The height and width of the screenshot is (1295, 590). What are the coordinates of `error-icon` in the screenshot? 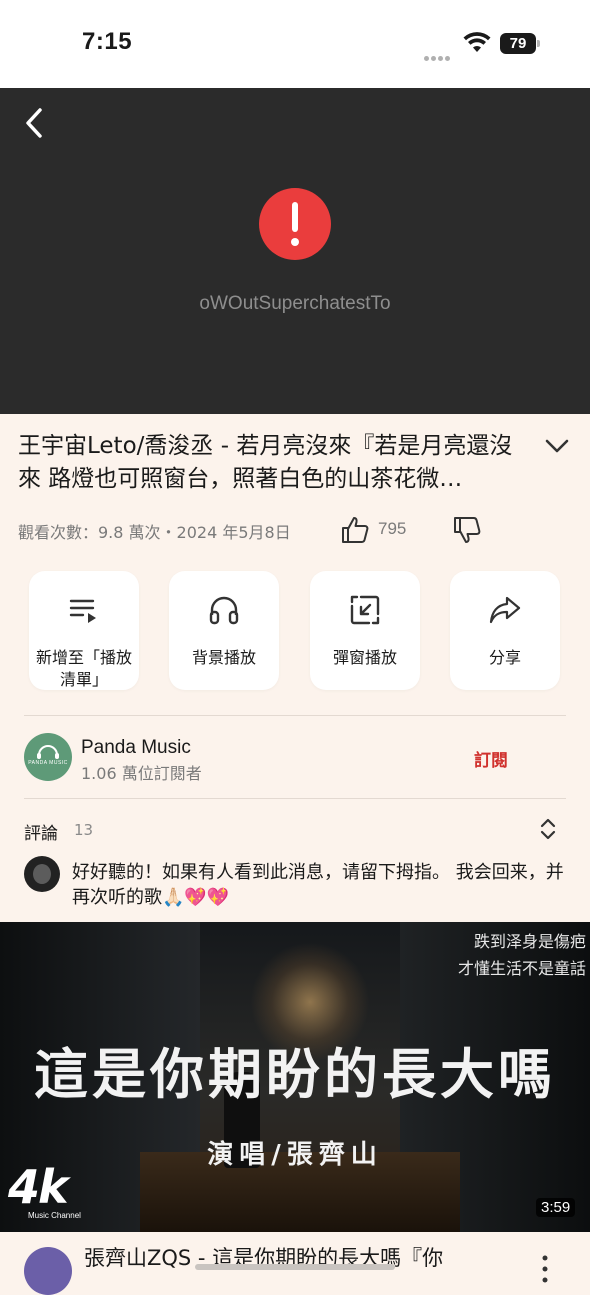 It's located at (295, 224).